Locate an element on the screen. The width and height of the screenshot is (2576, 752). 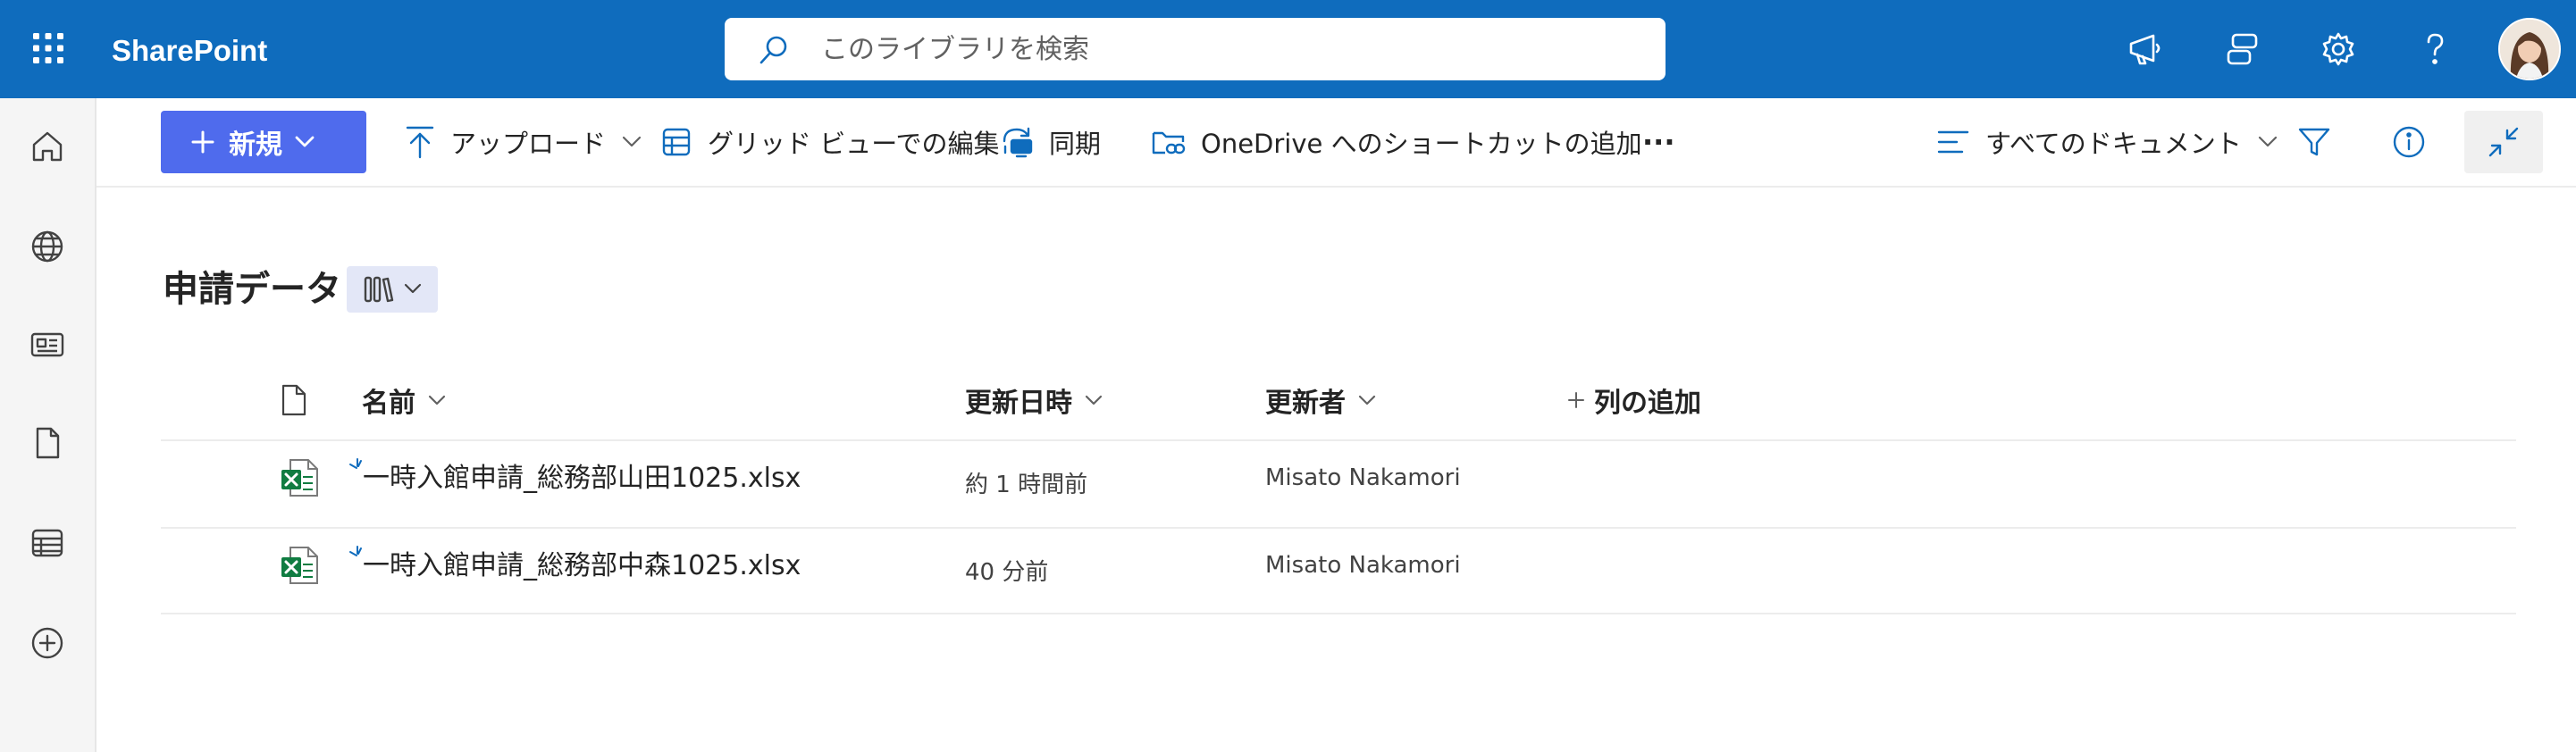
news-icon is located at coordinates (47, 345).